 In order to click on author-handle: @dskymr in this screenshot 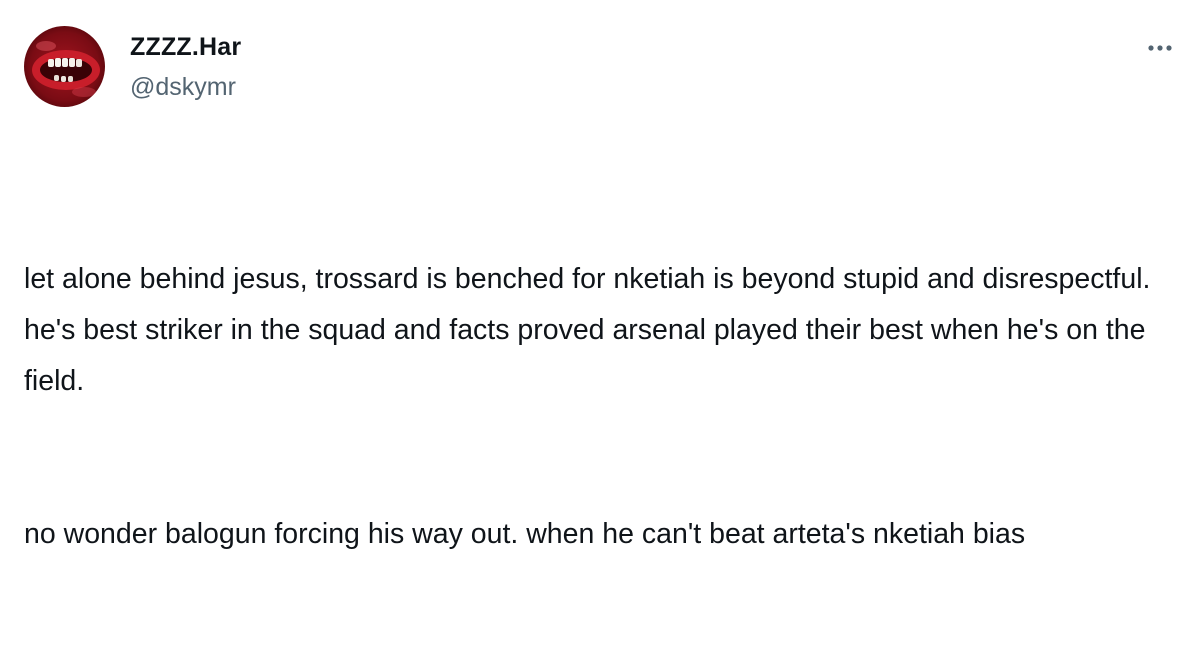, I will do `click(183, 87)`.